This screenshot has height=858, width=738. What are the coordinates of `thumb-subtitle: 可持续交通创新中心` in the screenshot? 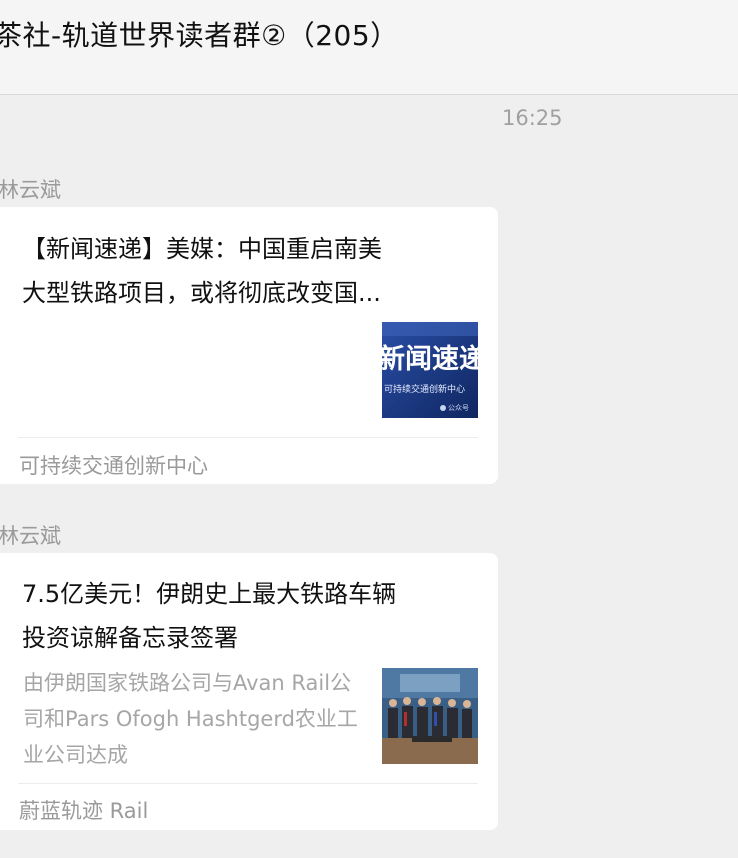 It's located at (424, 389).